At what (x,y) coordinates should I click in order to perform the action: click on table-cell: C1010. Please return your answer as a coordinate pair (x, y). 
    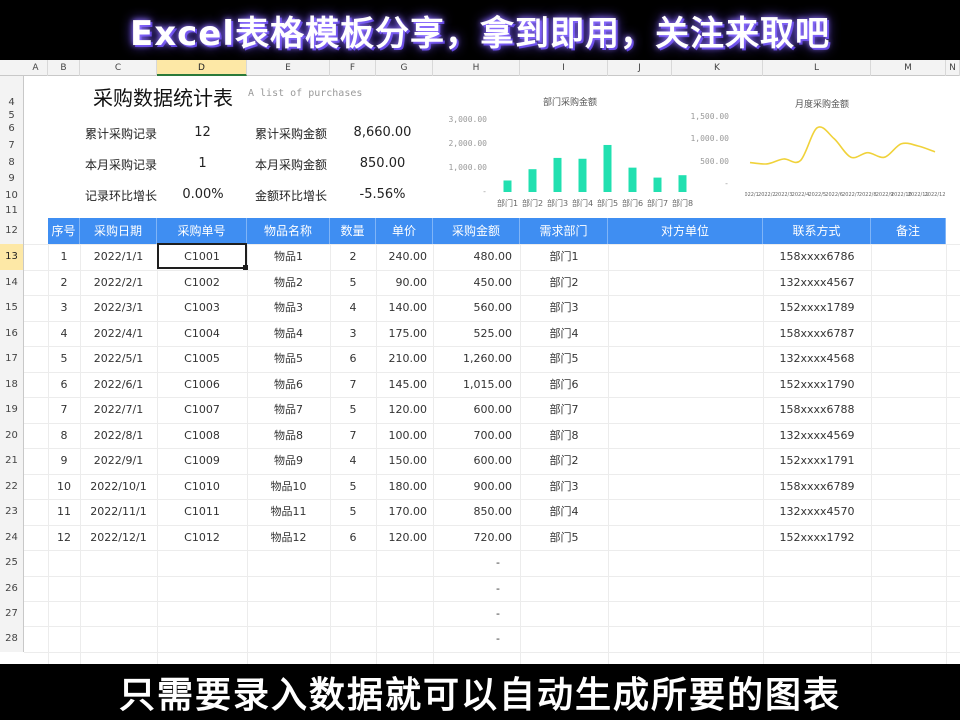
    Looking at the image, I should click on (202, 487).